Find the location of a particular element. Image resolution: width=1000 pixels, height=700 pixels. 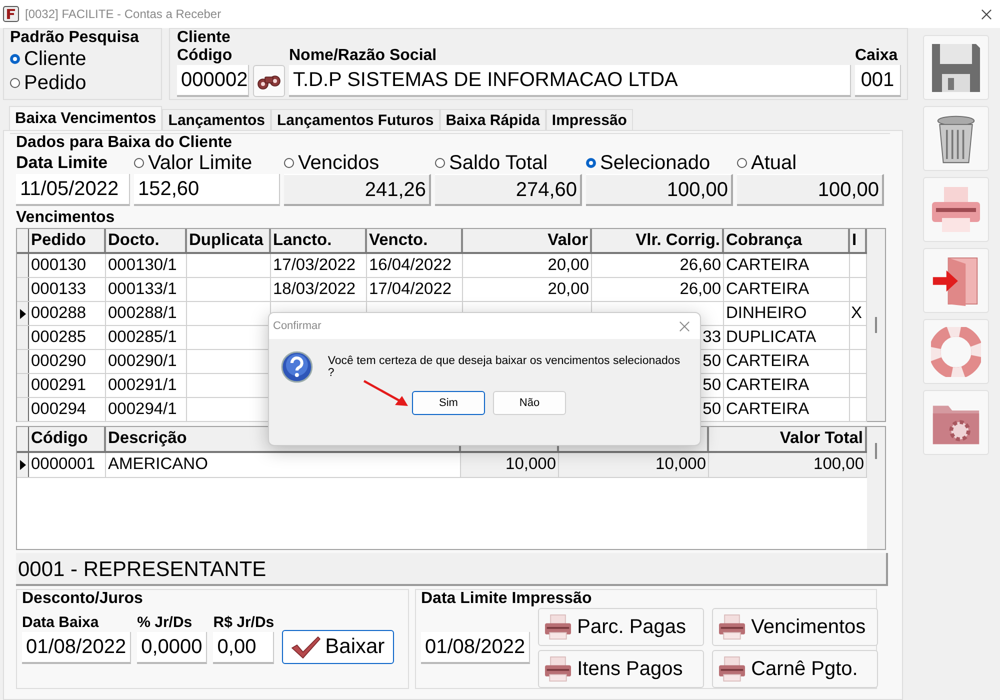

date-field: 01/08/2022 is located at coordinates (475, 648).